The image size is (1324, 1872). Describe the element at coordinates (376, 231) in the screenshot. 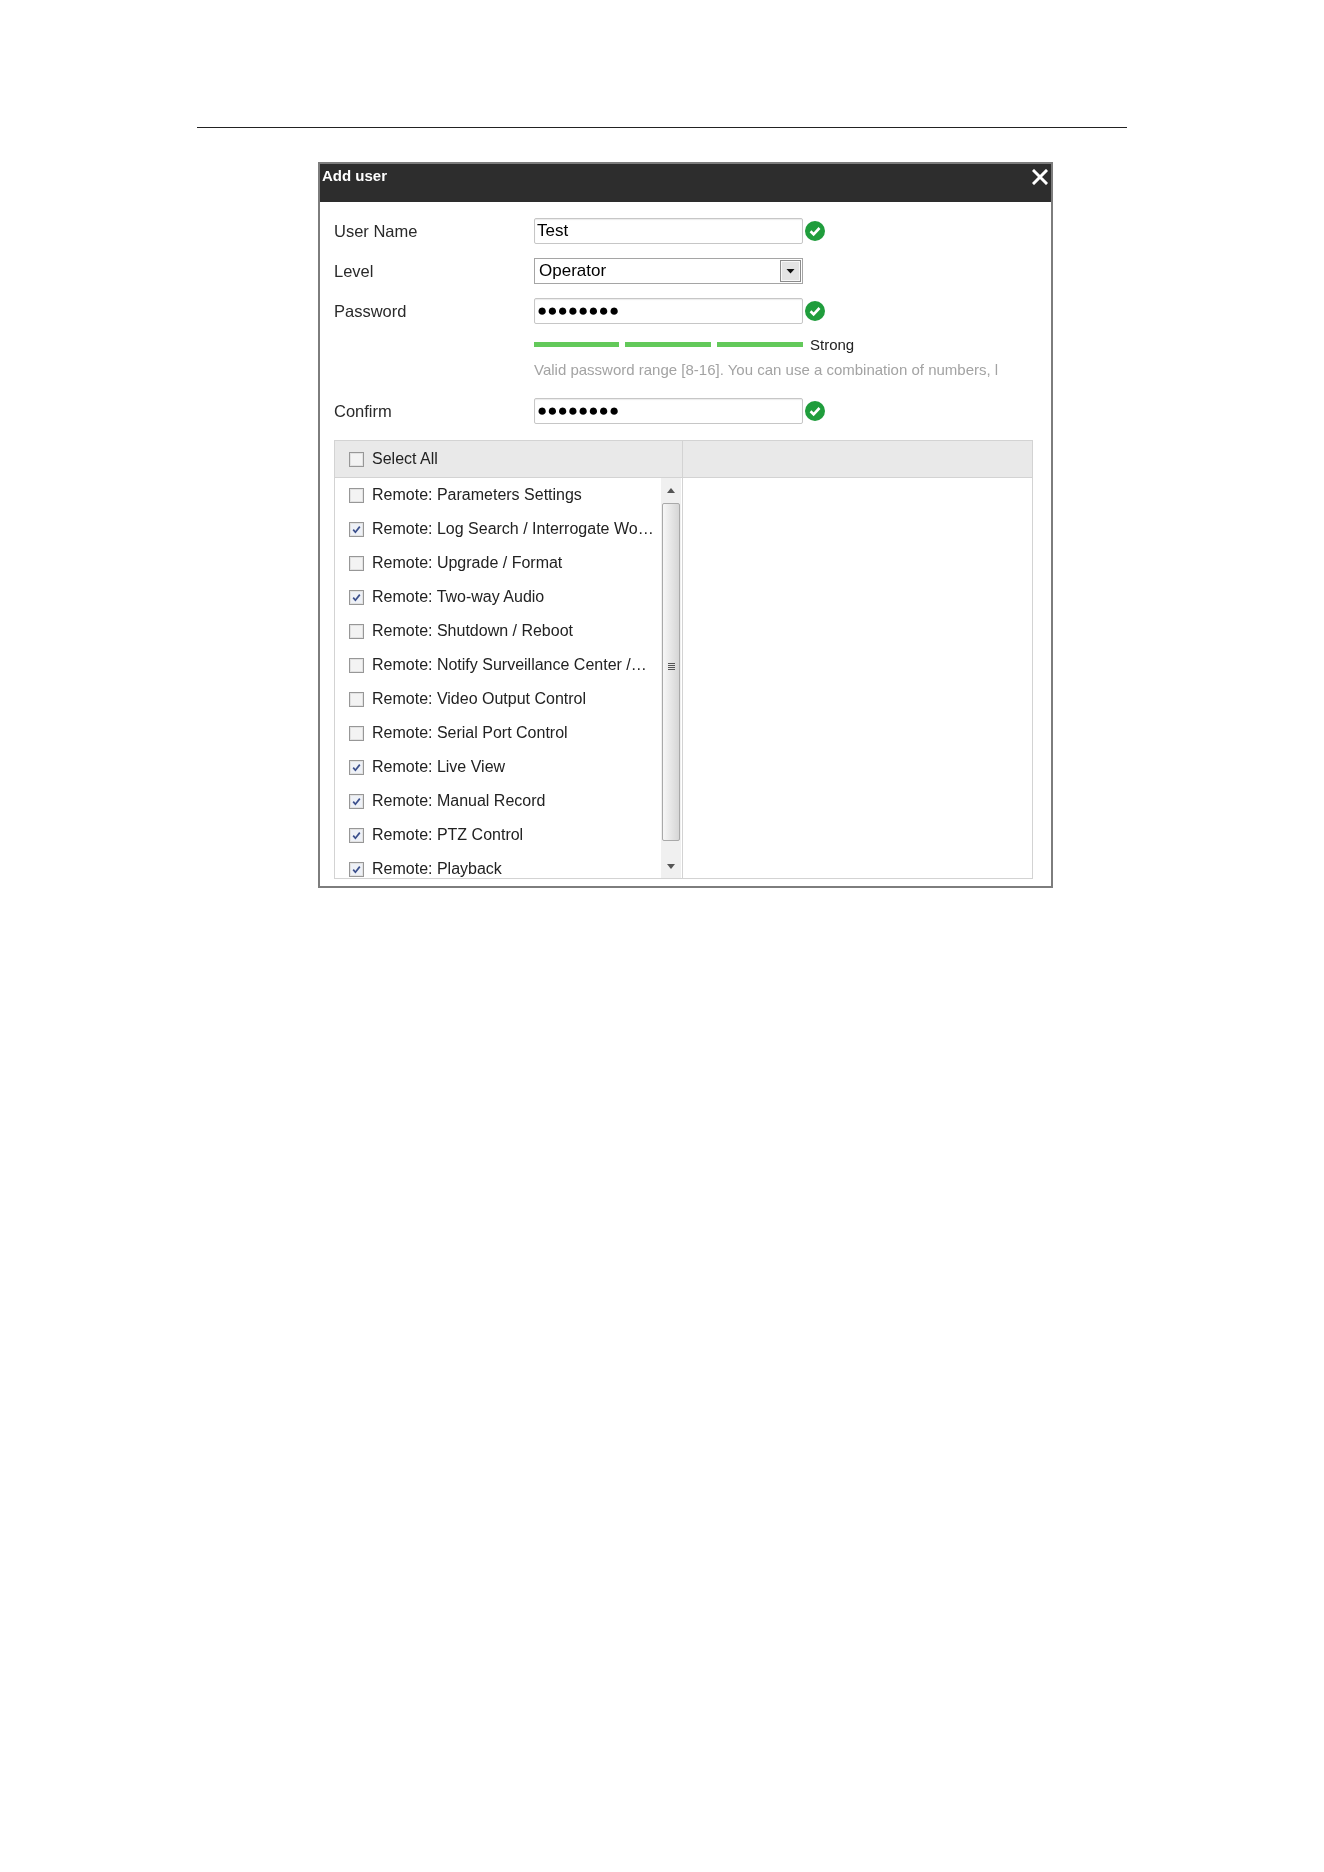

I see `field-label: User Name` at that location.